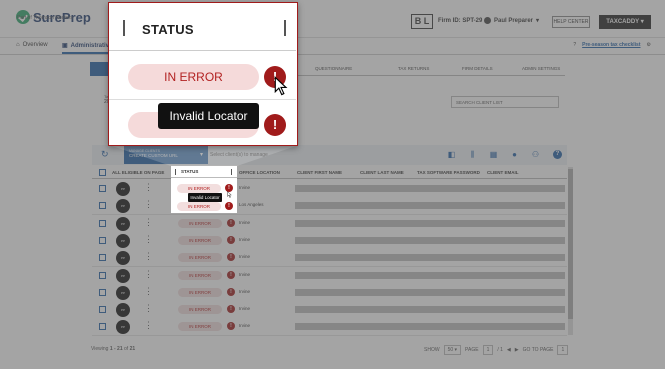  What do you see at coordinates (259, 172) in the screenshot?
I see `header-office: OFFICE LOCATION` at bounding box center [259, 172].